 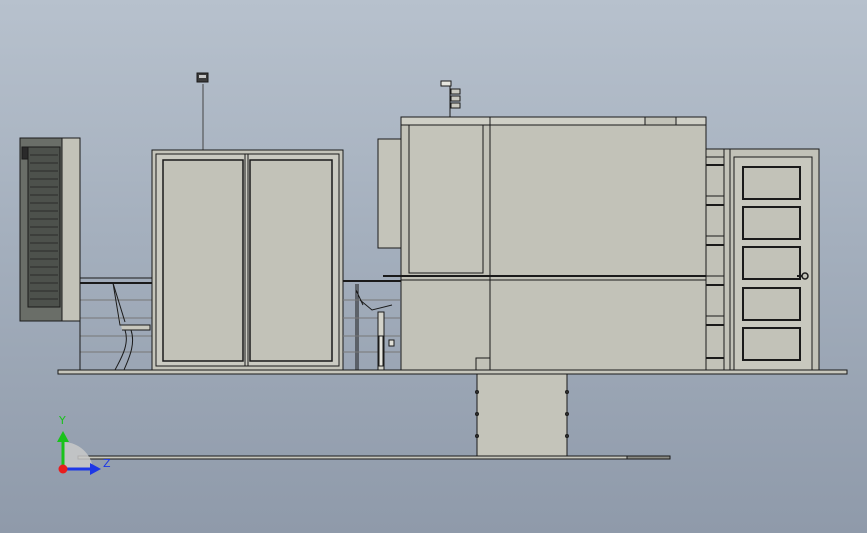 What do you see at coordinates (247, 221) in the screenshot?
I see `wardrobe-cabinet` at bounding box center [247, 221].